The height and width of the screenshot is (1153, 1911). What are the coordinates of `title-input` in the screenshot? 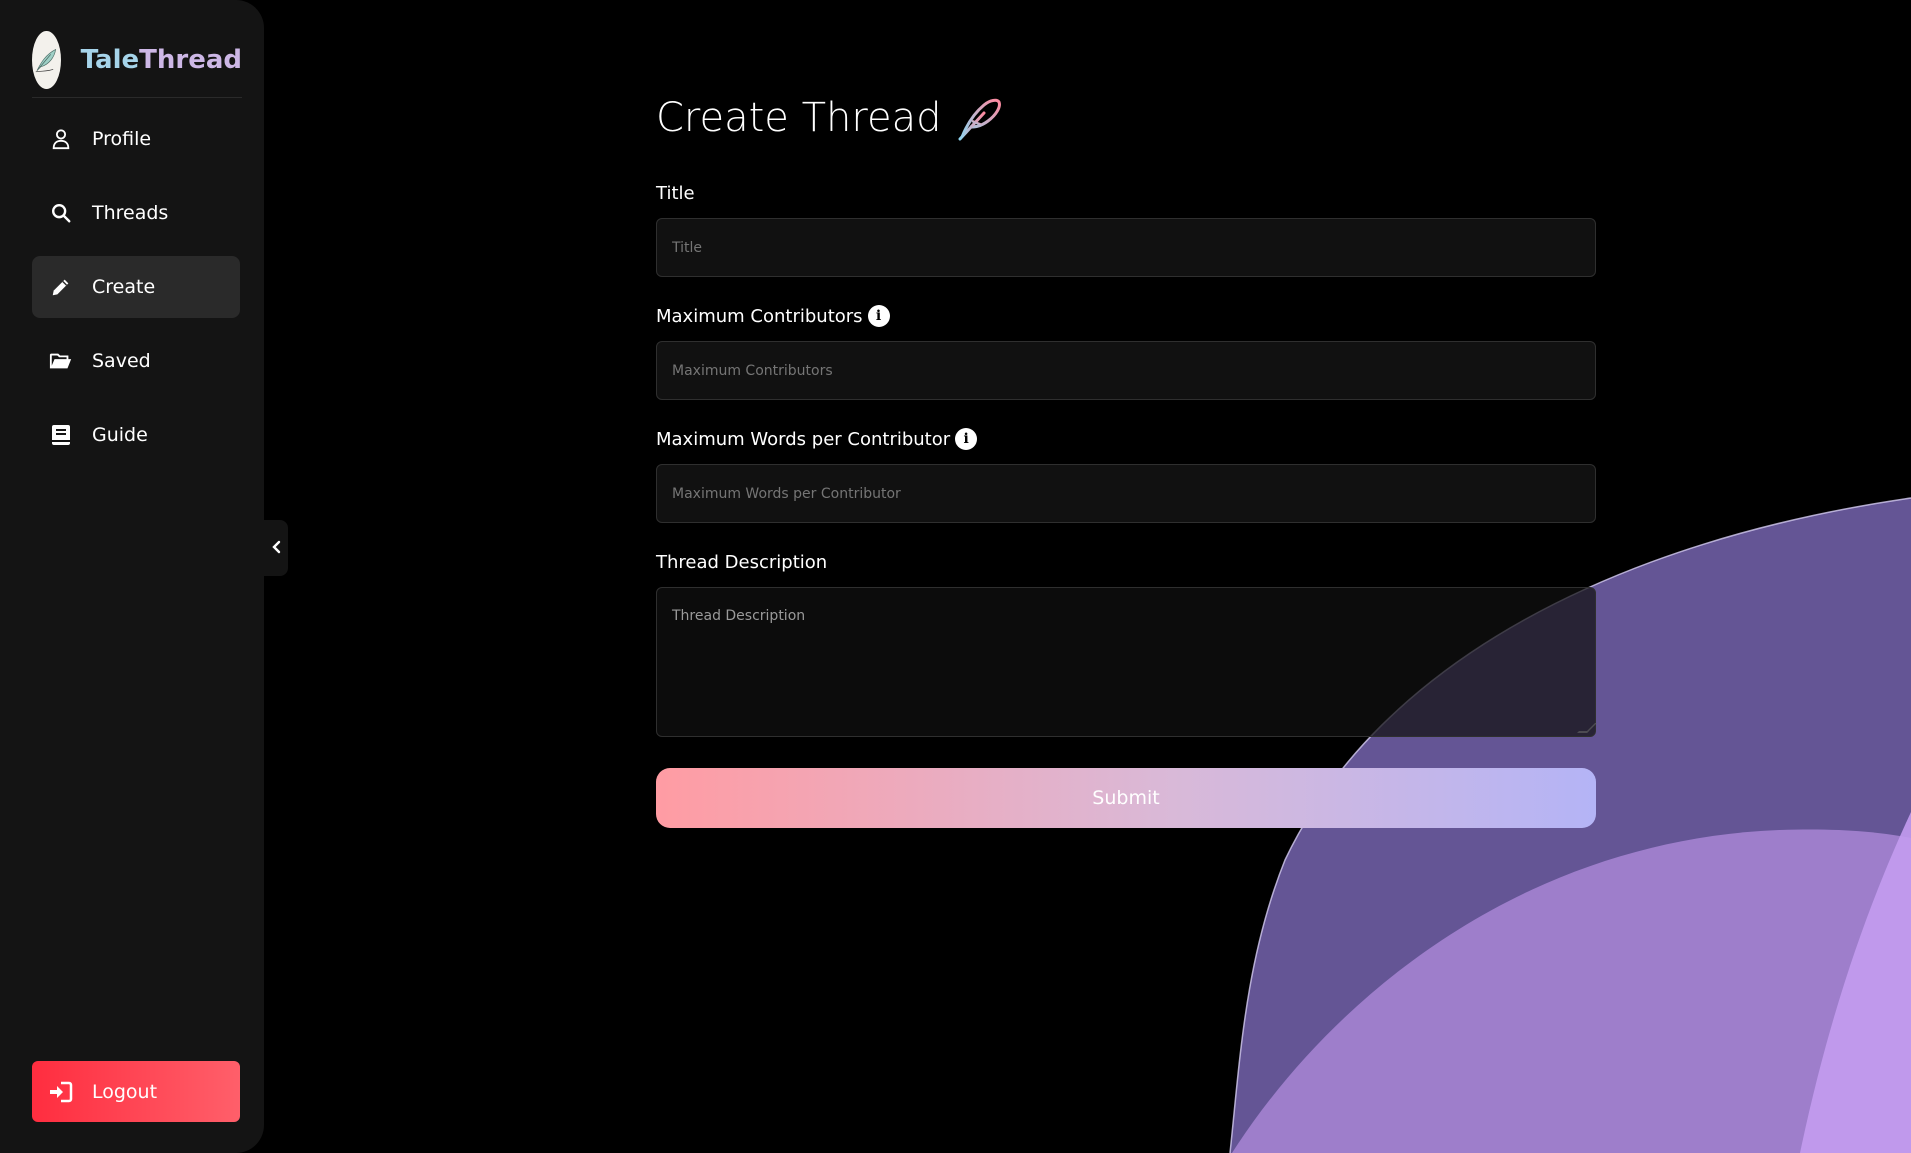 It's located at (1126, 247).